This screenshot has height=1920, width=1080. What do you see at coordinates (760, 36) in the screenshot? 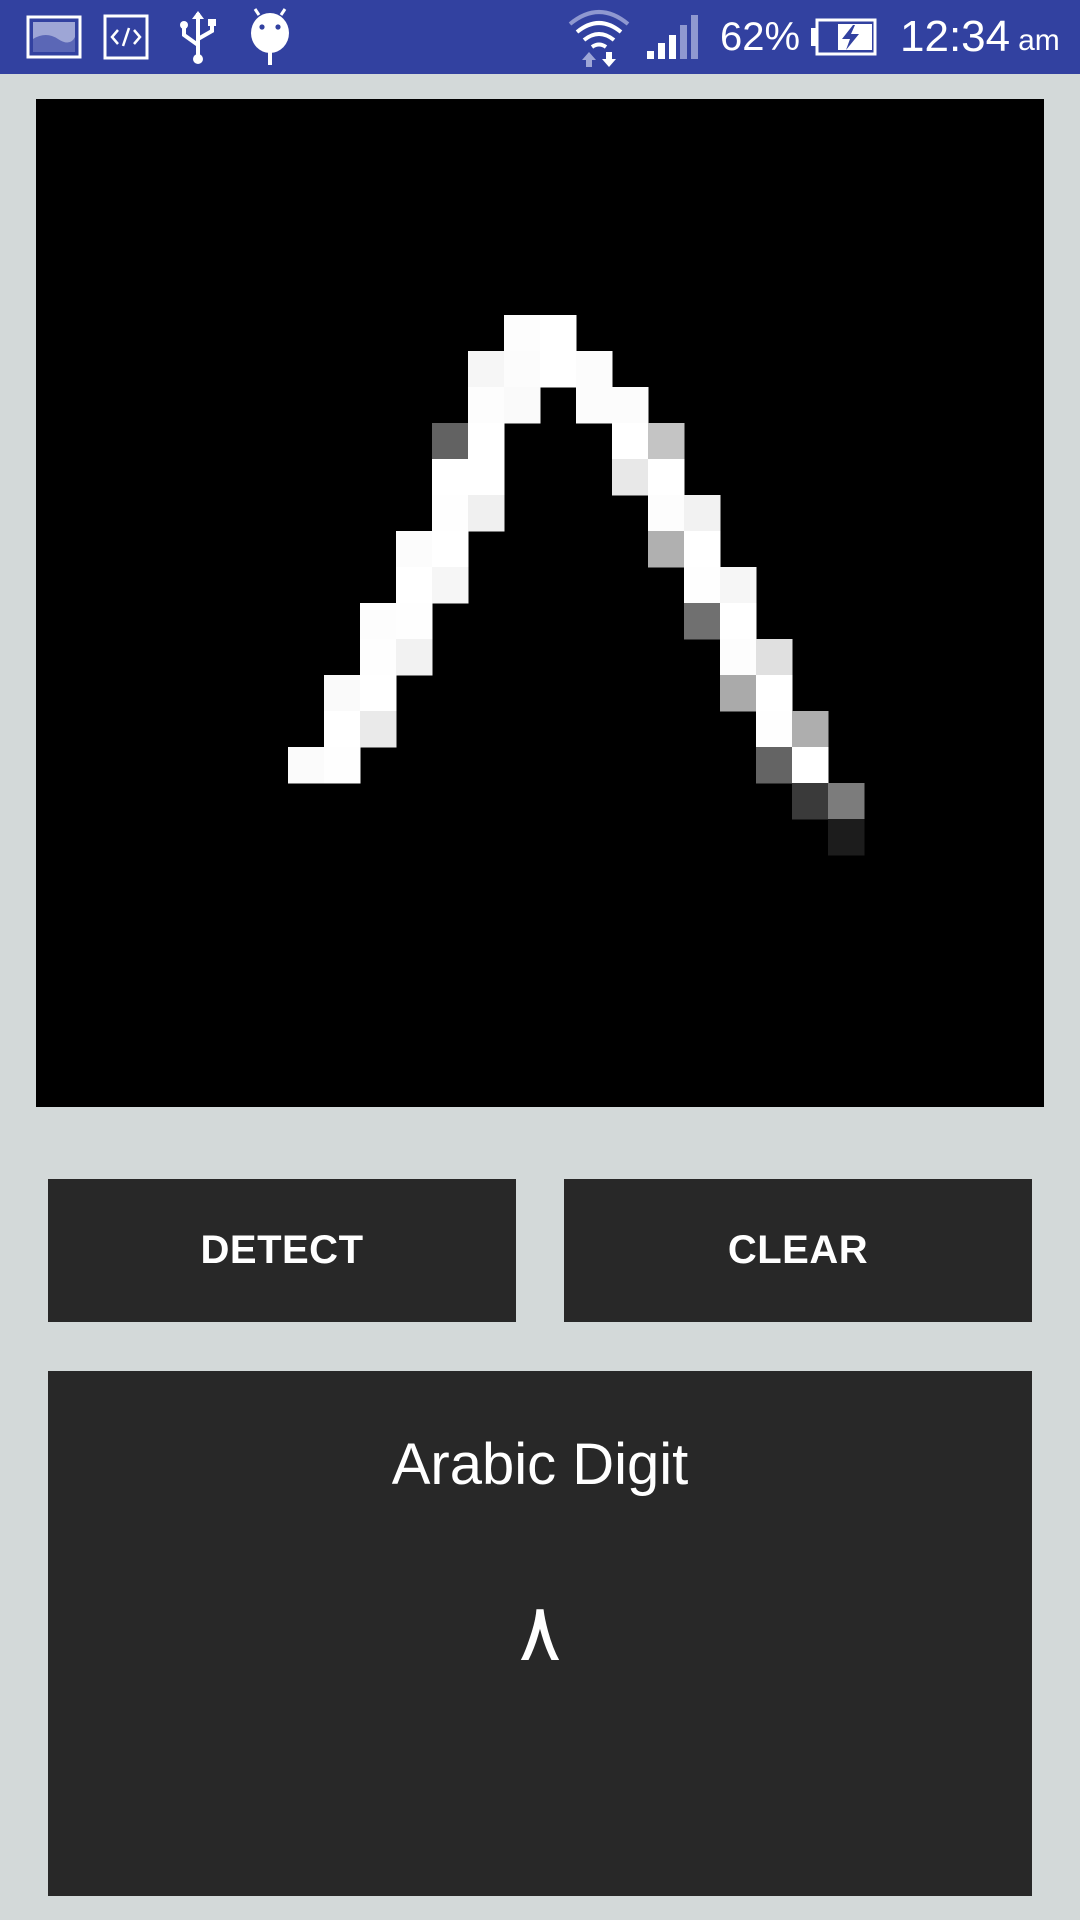
I see `battery-percent: 62%` at bounding box center [760, 36].